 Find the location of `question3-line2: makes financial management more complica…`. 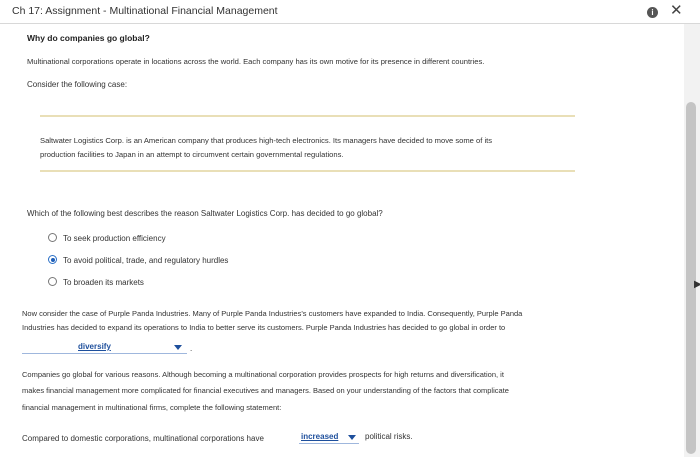

question3-line2: makes financial management more complica… is located at coordinates (265, 390).